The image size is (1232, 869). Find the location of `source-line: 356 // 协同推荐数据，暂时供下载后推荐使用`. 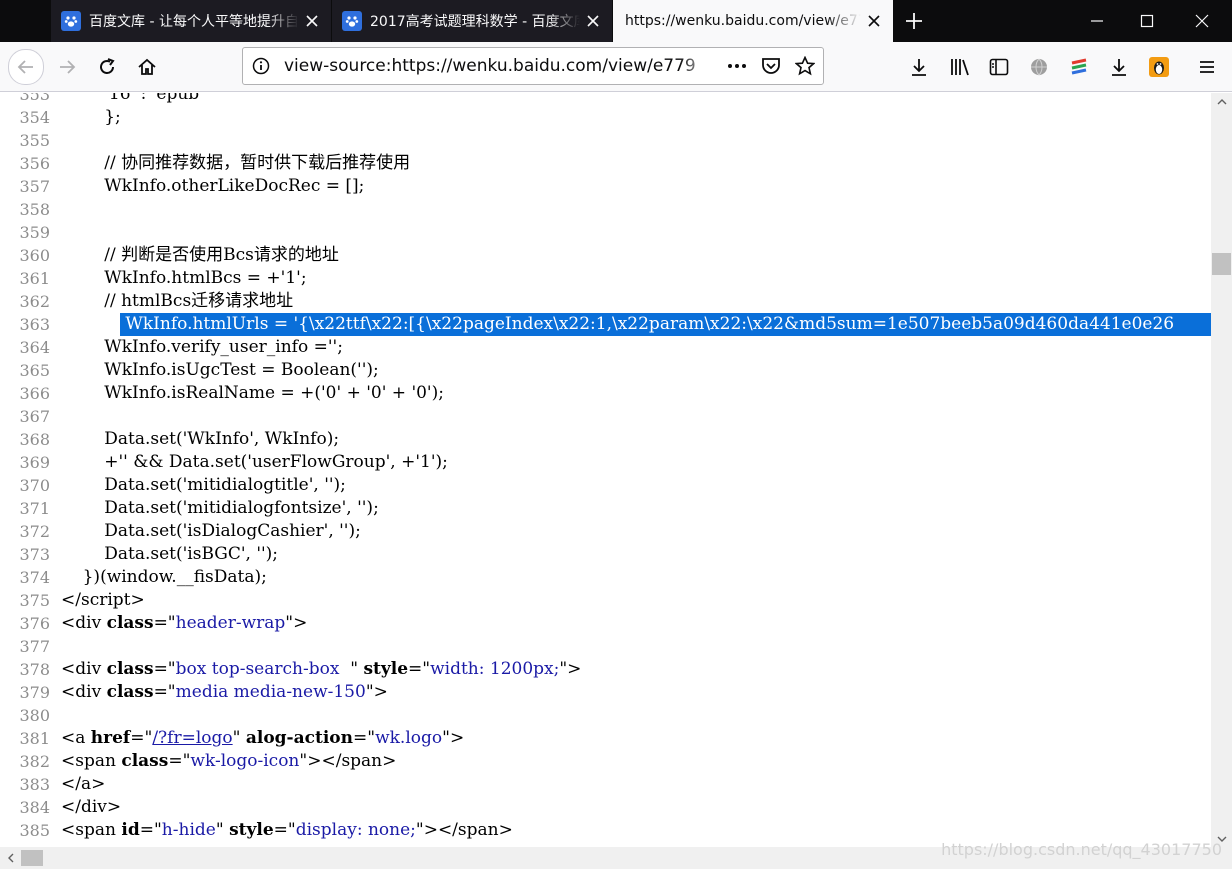

source-line: 356 // 协同推荐数据，暂时供下载后推荐使用 is located at coordinates (605, 163).